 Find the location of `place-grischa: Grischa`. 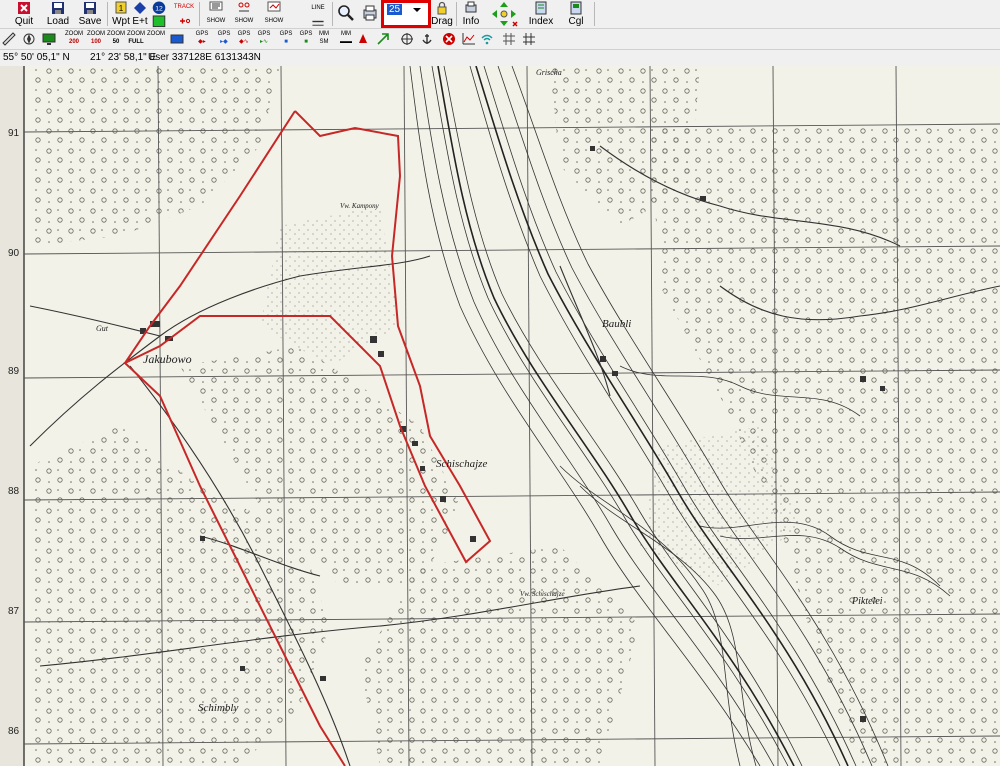

place-grischa: Grischa is located at coordinates (549, 72).